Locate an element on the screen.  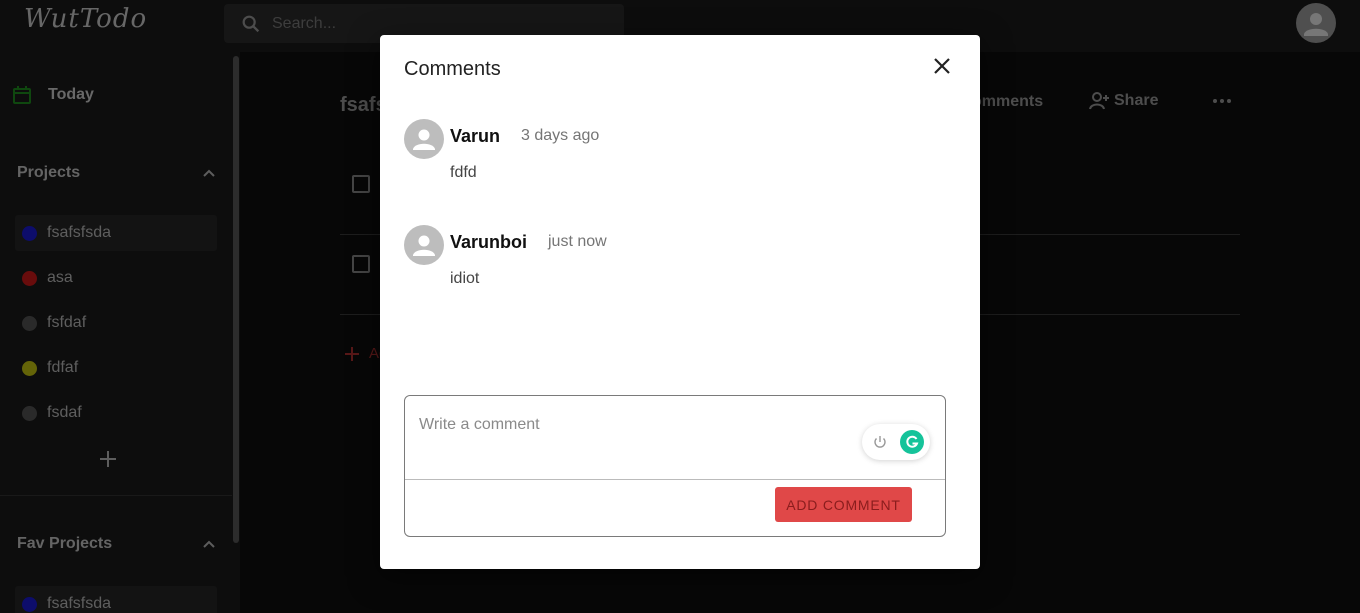
comment-author: Varun is located at coordinates (475, 136).